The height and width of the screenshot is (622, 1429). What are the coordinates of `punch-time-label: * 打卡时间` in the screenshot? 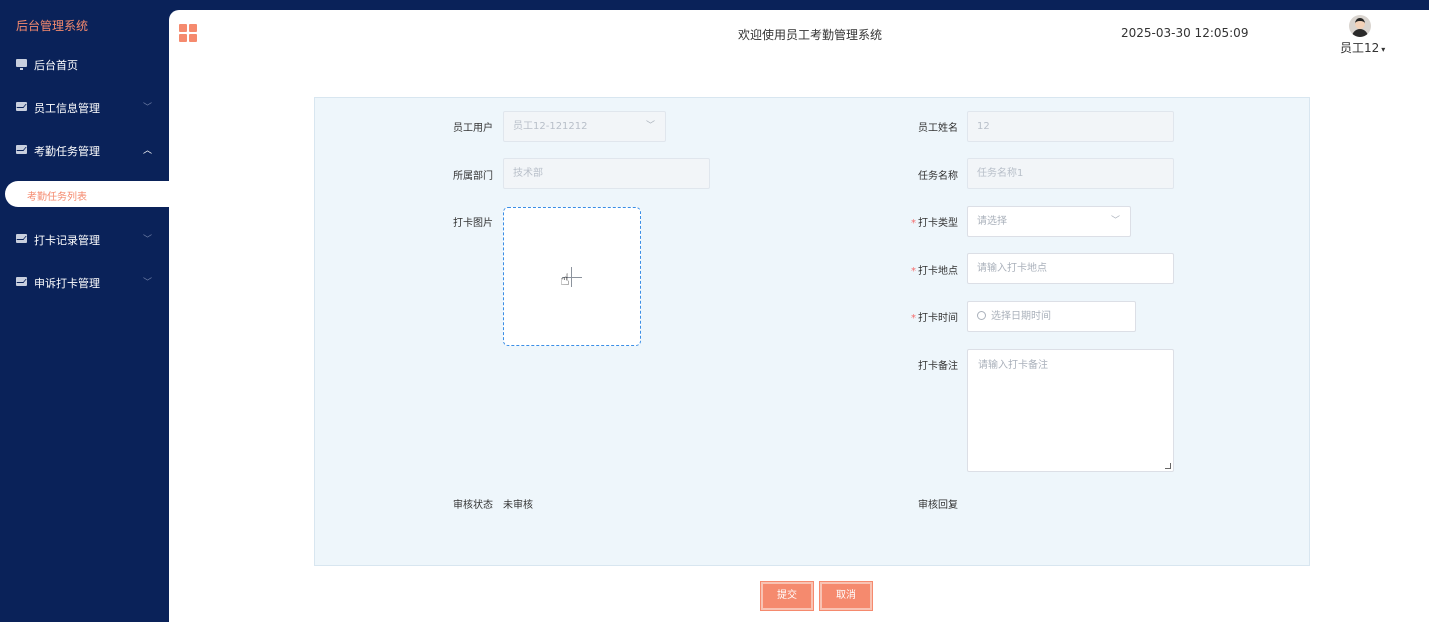 It's located at (934, 318).